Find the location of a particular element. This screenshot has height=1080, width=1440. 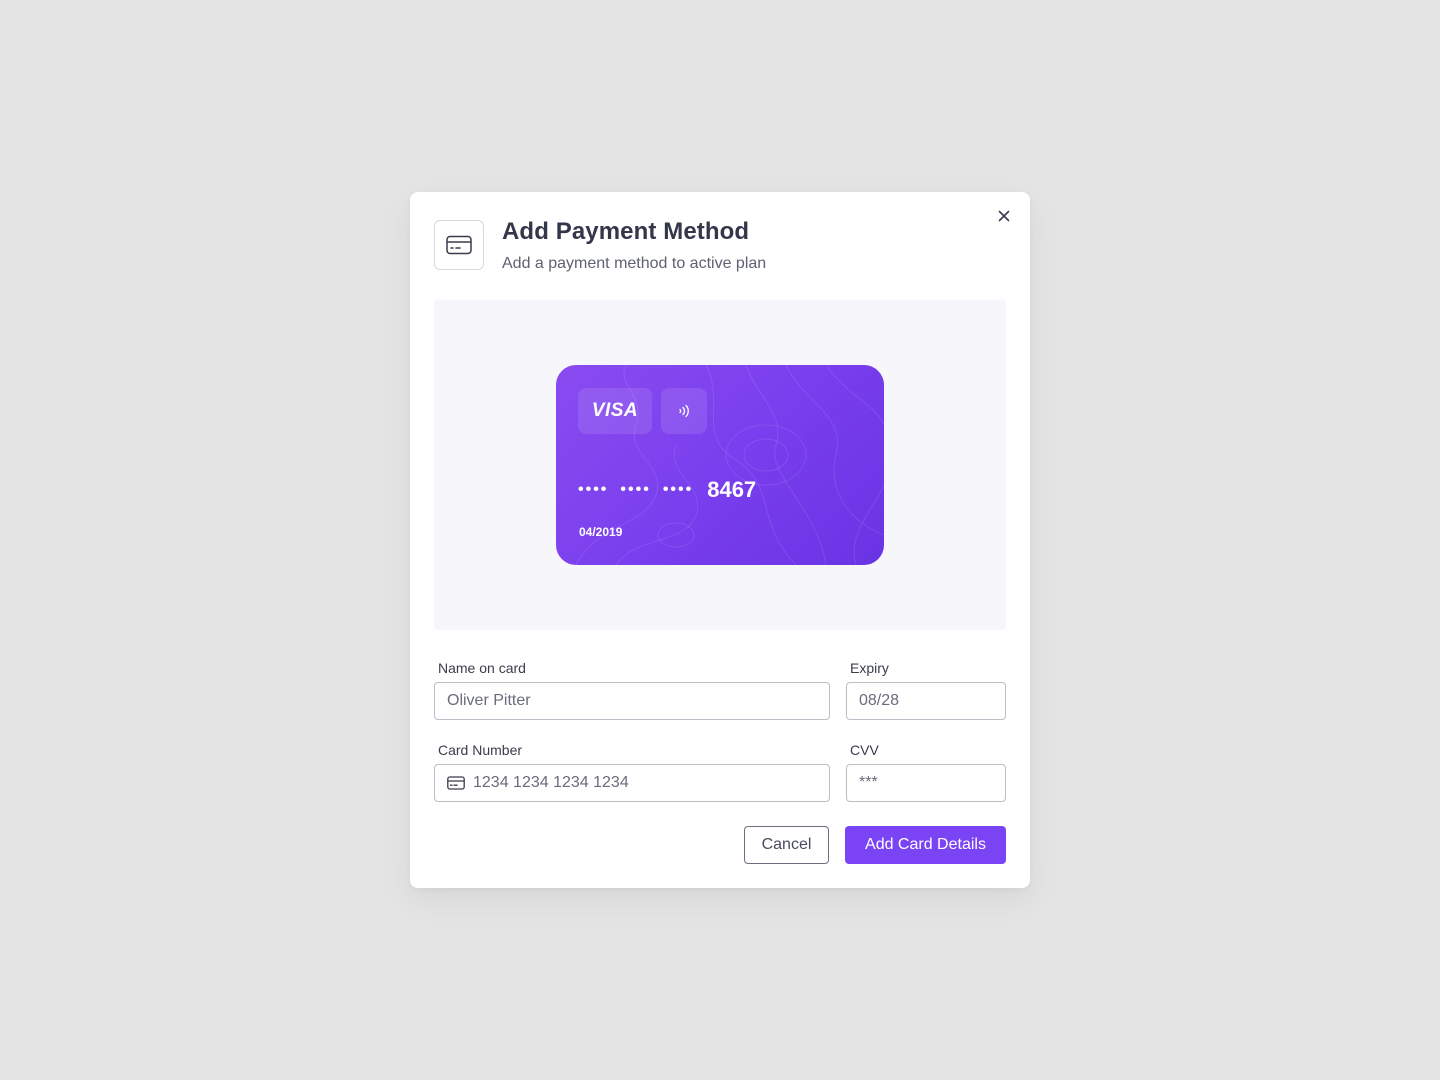

expiry-label: Expiry is located at coordinates (869, 668).